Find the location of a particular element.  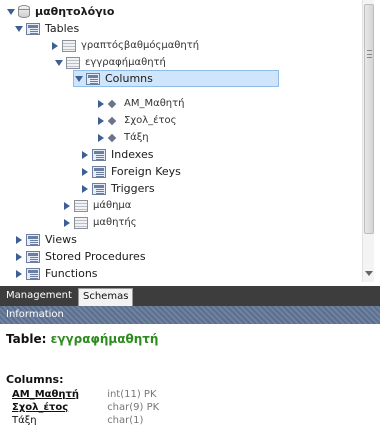

vertical-scrollbar is located at coordinates (368, 141).